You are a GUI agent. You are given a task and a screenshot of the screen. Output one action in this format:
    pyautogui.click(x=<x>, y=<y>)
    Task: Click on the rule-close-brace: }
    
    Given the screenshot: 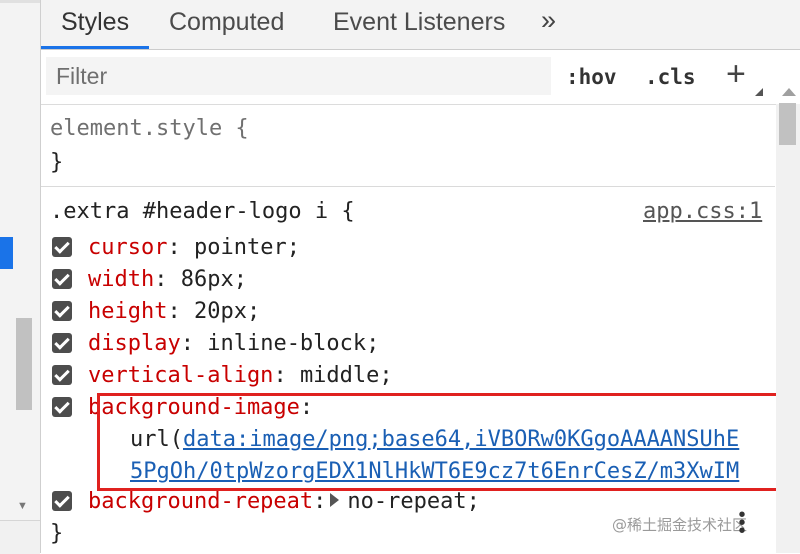 What is the action you would take?
    pyautogui.click(x=57, y=533)
    